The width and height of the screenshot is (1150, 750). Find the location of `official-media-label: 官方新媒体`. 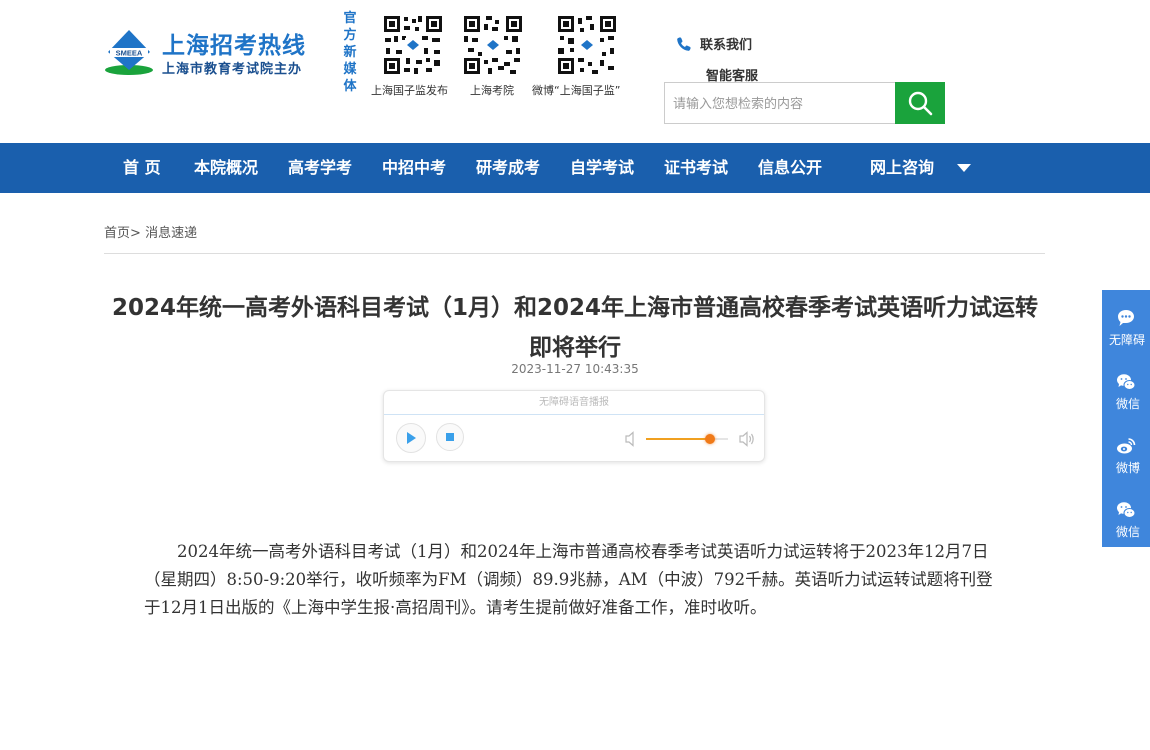

official-media-label: 官方新媒体 is located at coordinates (350, 52).